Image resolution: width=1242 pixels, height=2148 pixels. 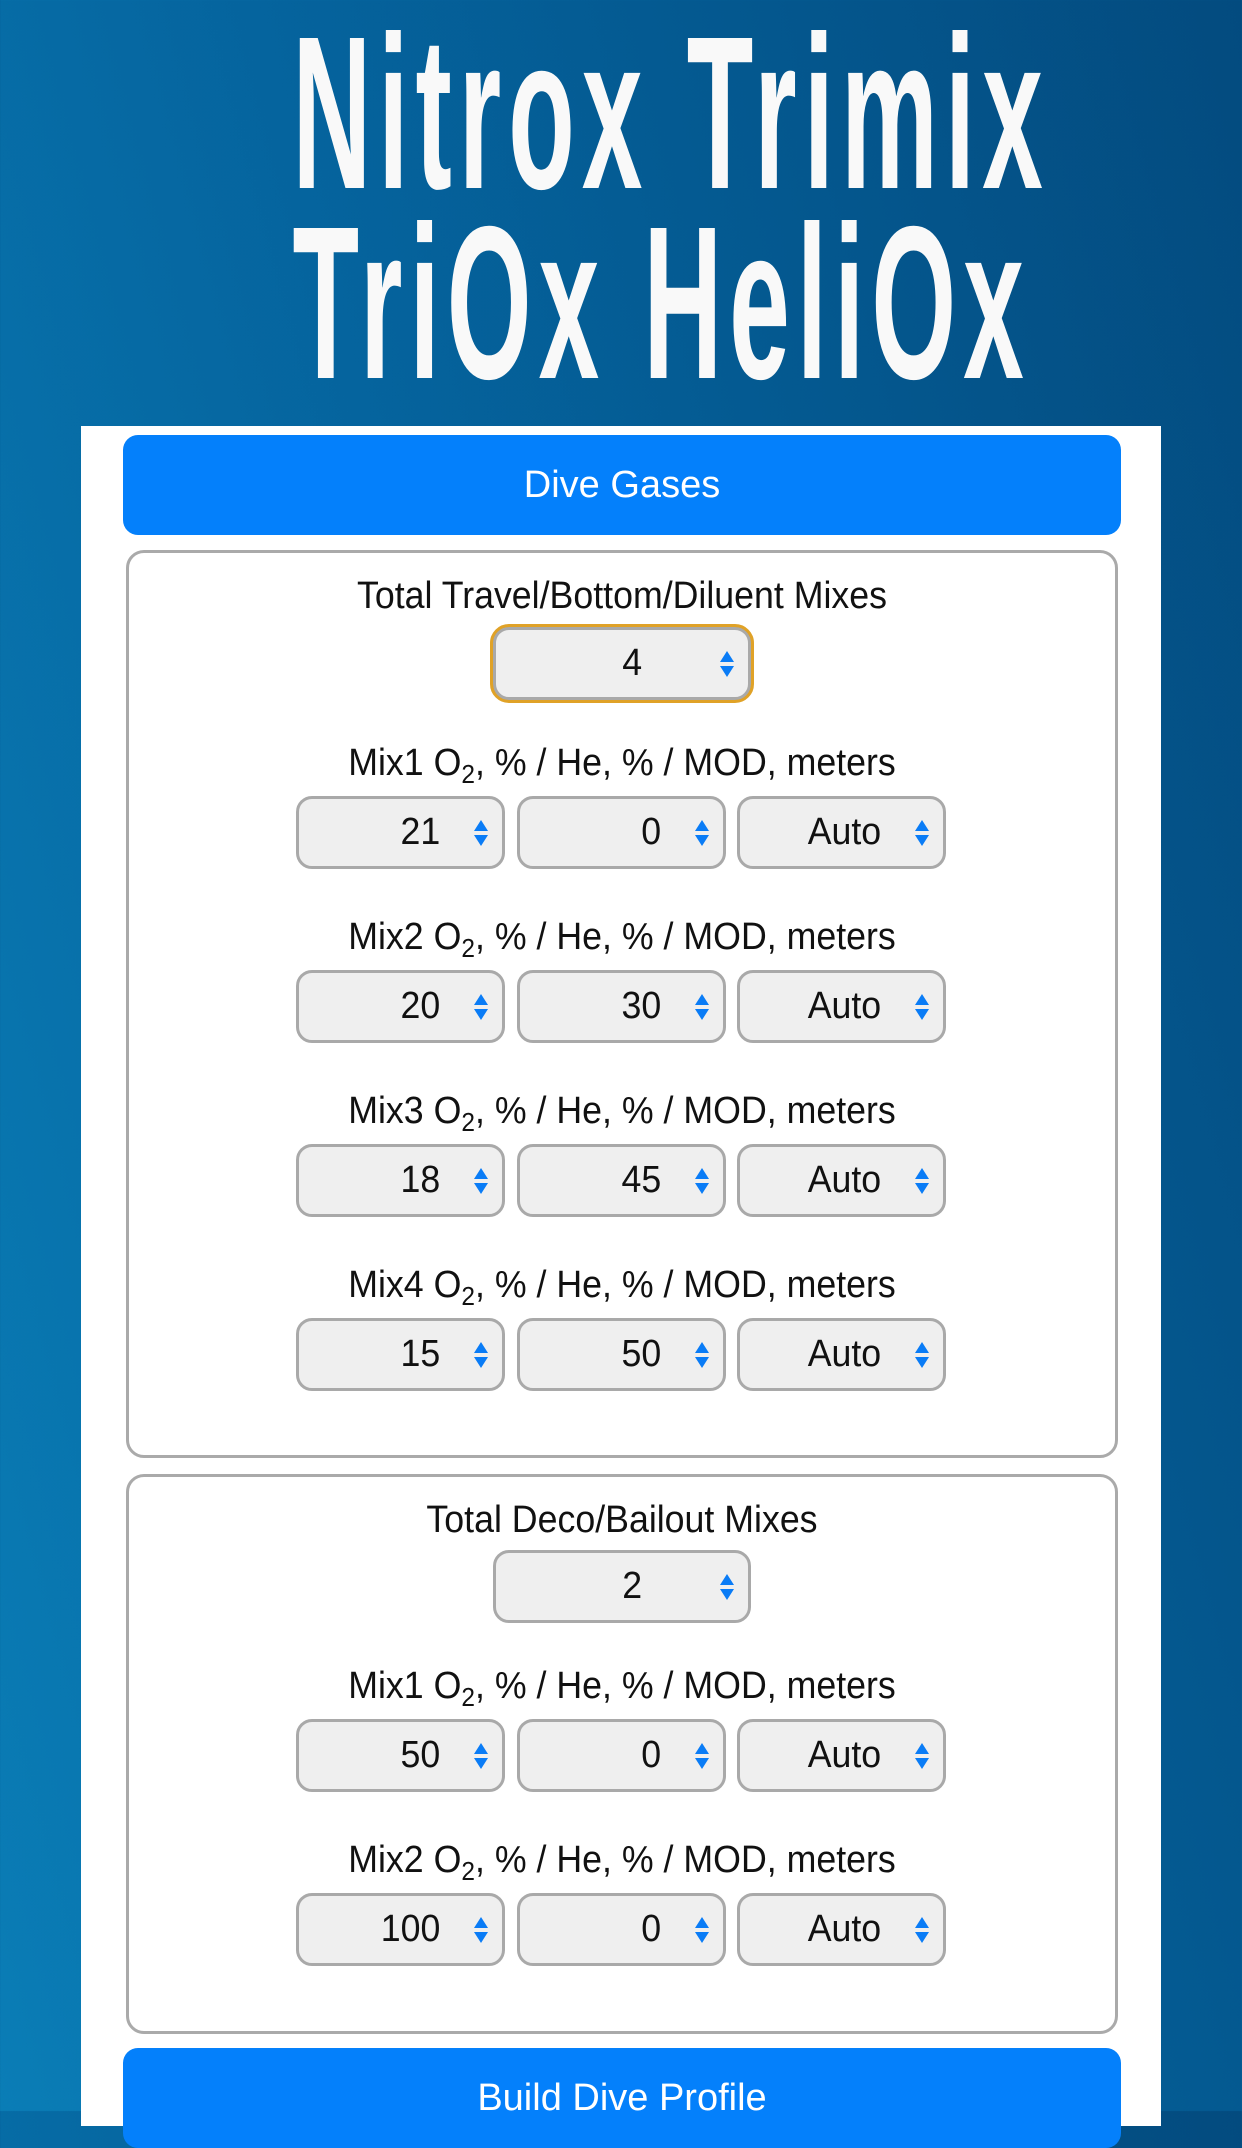 I want to click on deco-mix-2-o2-select: 100, so click(x=400, y=1929).